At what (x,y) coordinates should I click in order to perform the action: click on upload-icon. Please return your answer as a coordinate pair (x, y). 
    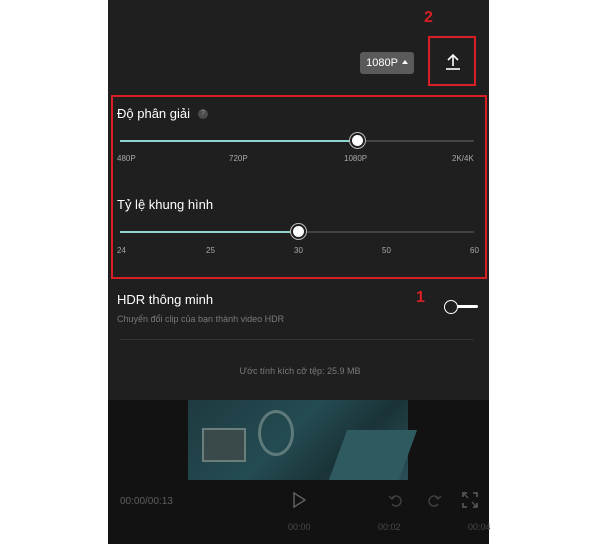
    Looking at the image, I should click on (453, 61).